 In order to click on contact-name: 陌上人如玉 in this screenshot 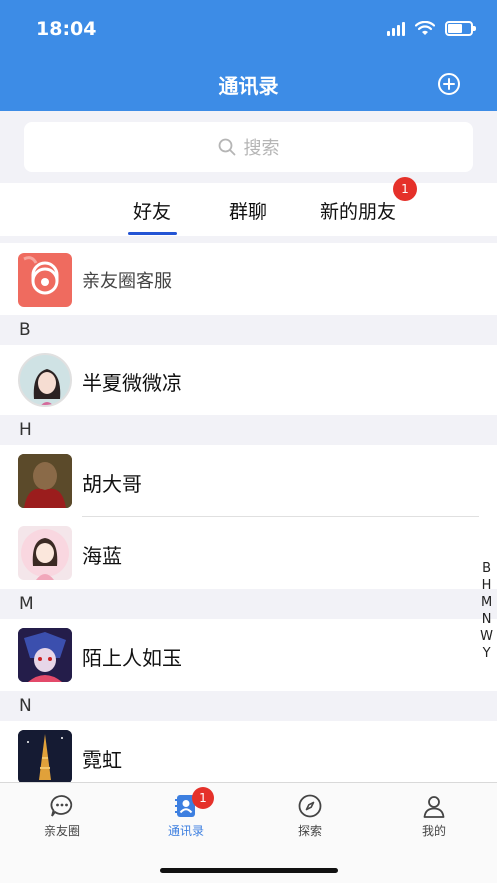, I will do `click(132, 658)`.